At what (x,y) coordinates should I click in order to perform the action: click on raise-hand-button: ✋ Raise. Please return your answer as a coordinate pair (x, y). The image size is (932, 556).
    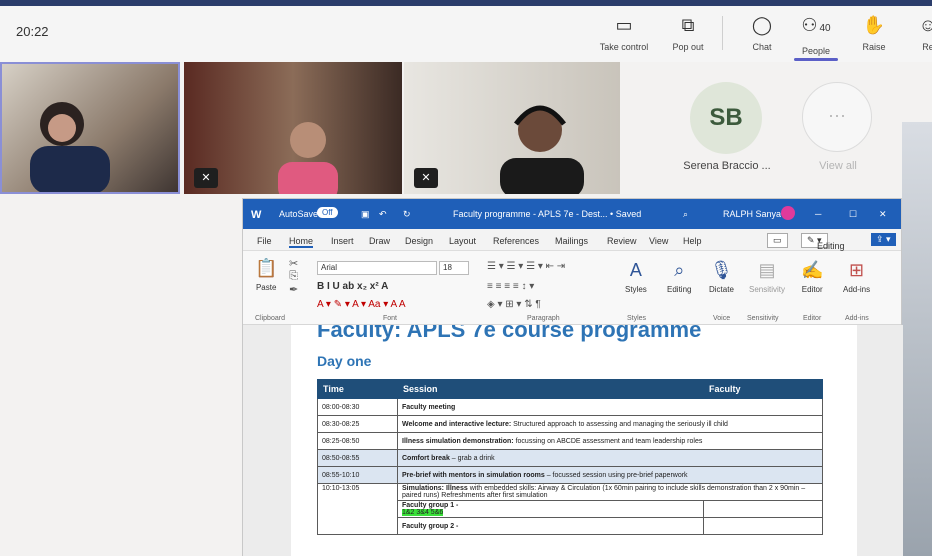
    Looking at the image, I should click on (874, 35).